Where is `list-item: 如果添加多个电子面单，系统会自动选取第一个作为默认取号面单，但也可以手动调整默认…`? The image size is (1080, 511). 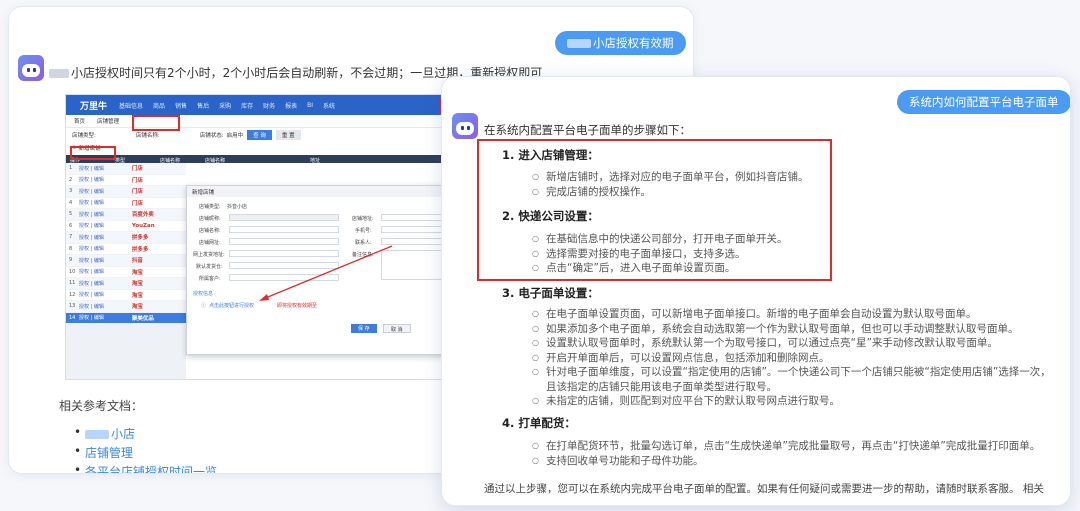 list-item: 如果添加多个电子面单，系统会自动选取第一个作为默认取号面单，但也可以手动调整默认… is located at coordinates (791, 329).